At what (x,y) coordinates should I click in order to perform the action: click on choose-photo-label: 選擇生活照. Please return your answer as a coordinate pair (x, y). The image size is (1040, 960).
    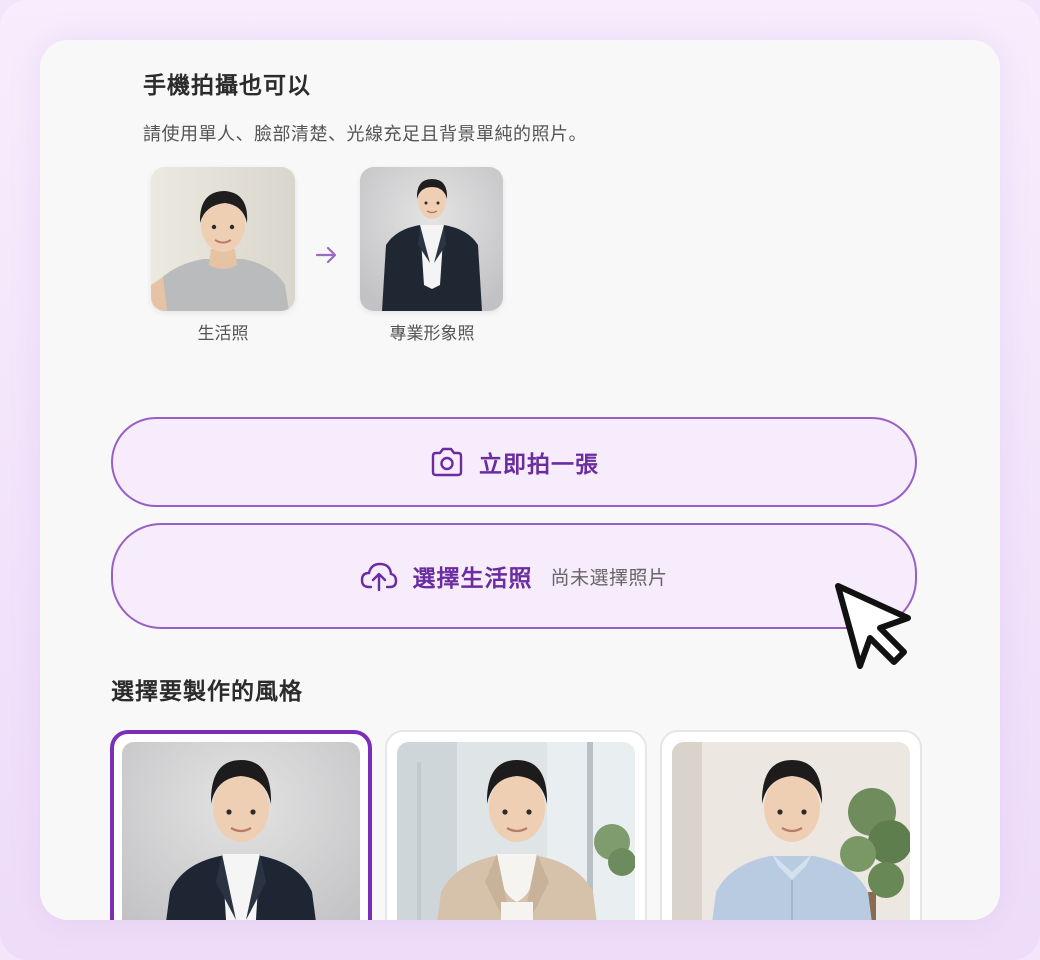
    Looking at the image, I should click on (472, 579).